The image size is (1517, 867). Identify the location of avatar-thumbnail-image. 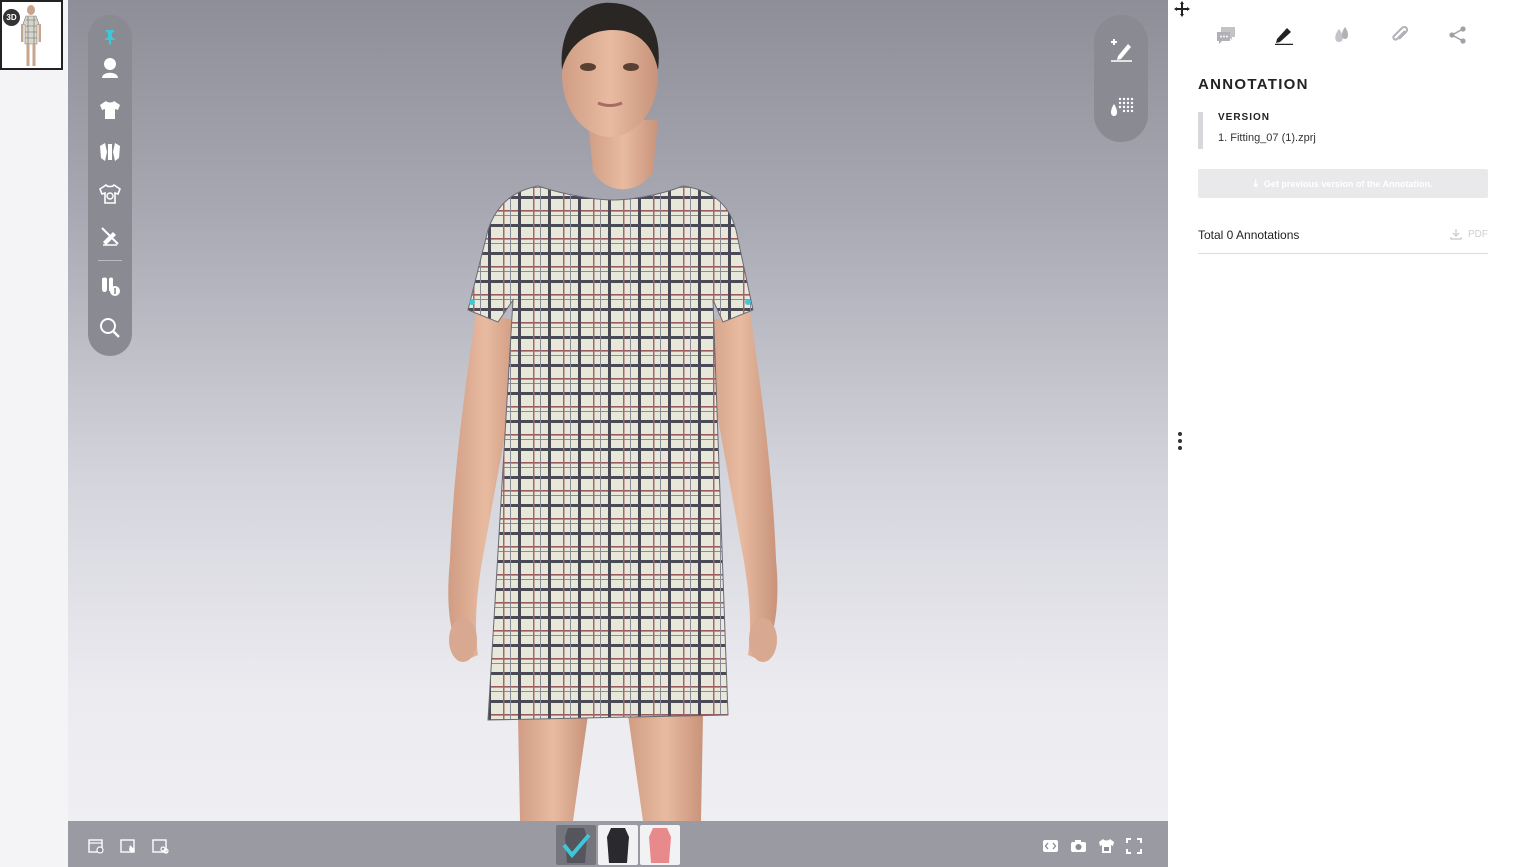
(31, 35).